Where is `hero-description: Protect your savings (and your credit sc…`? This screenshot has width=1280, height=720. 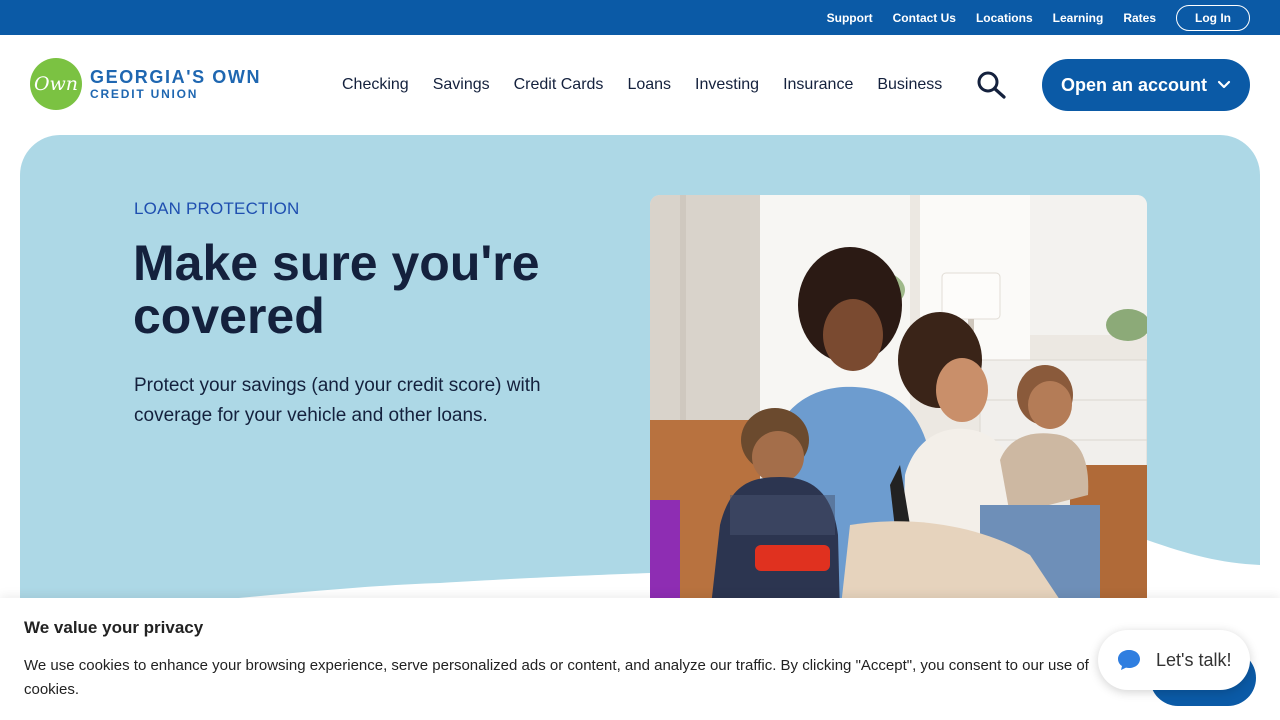
hero-description: Protect your savings (and your credit sc… is located at coordinates (337, 400).